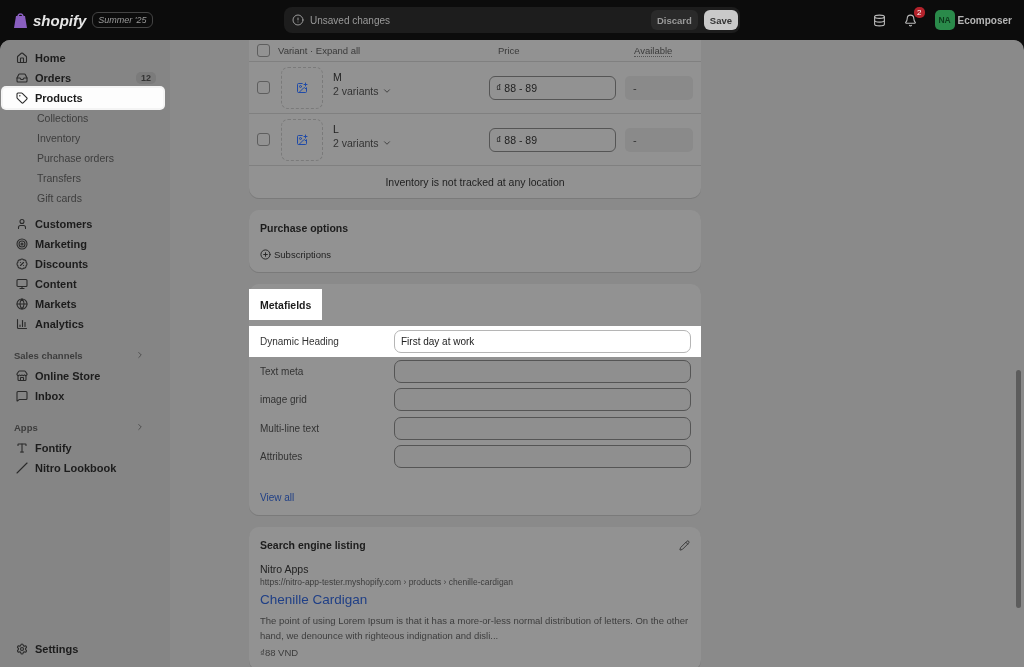  Describe the element at coordinates (83, 649) in the screenshot. I see `nav-item: Settings` at that location.